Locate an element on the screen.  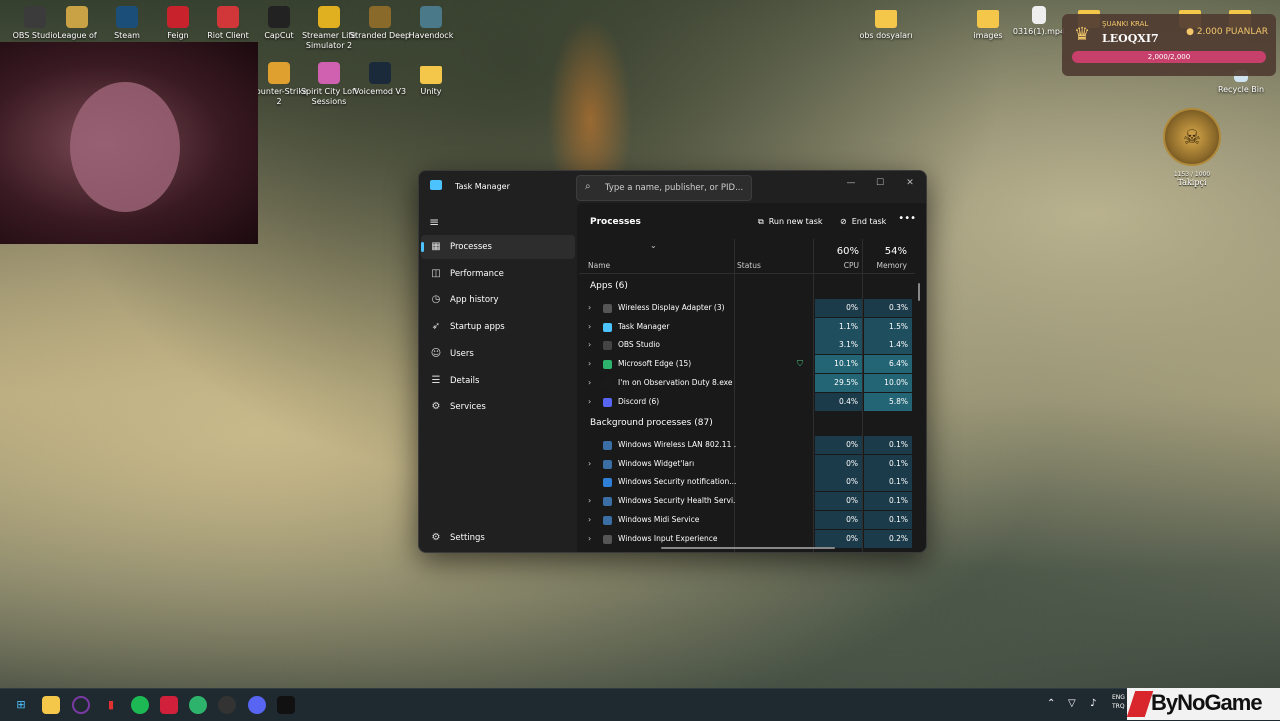
column-memory: Memory is located at coordinates (884, 265).